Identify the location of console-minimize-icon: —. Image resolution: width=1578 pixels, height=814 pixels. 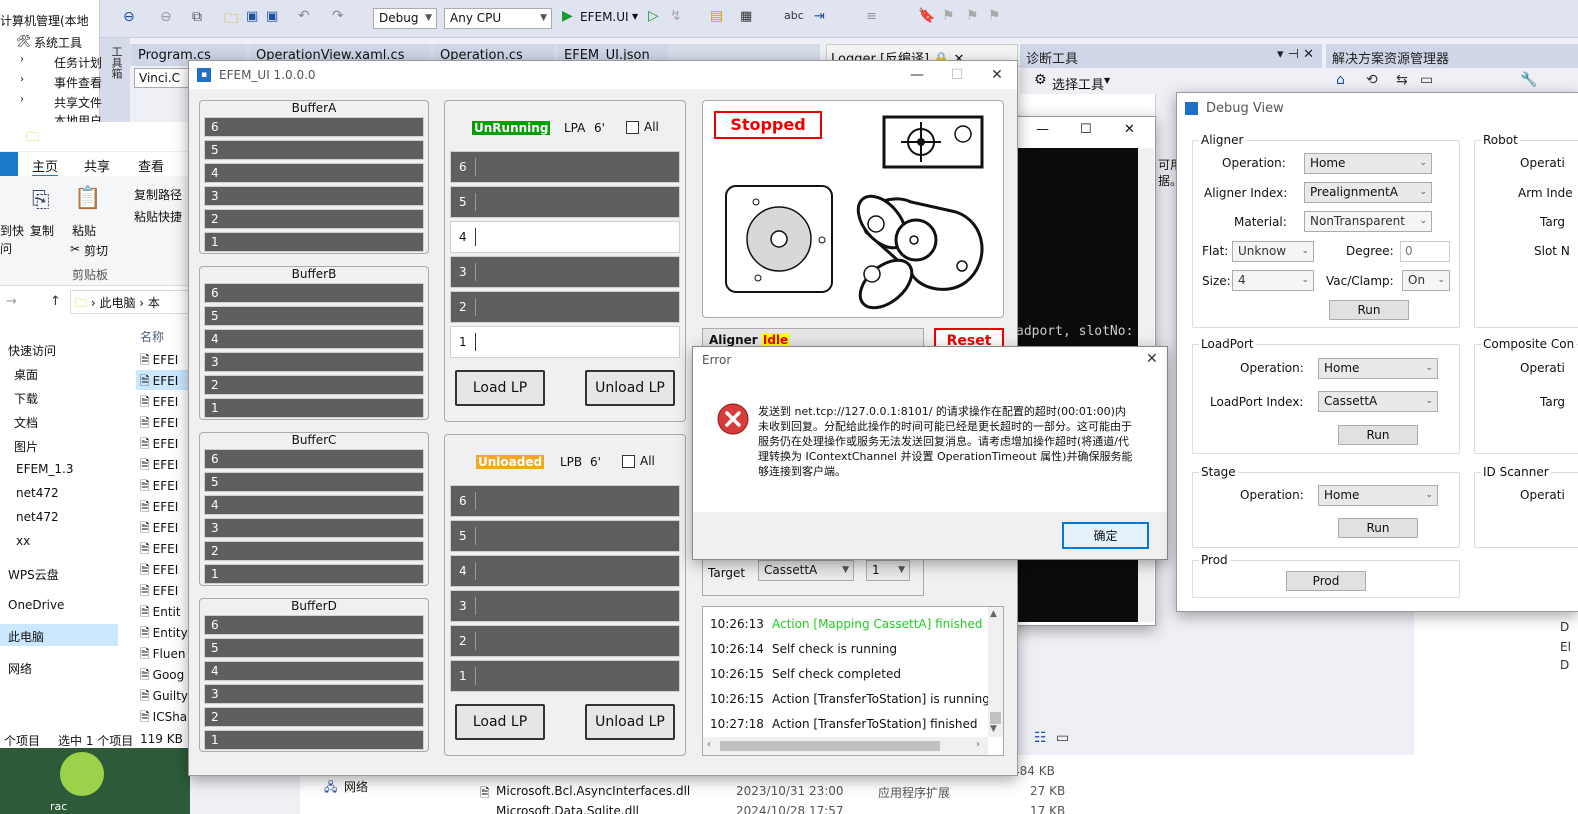
(1042, 129).